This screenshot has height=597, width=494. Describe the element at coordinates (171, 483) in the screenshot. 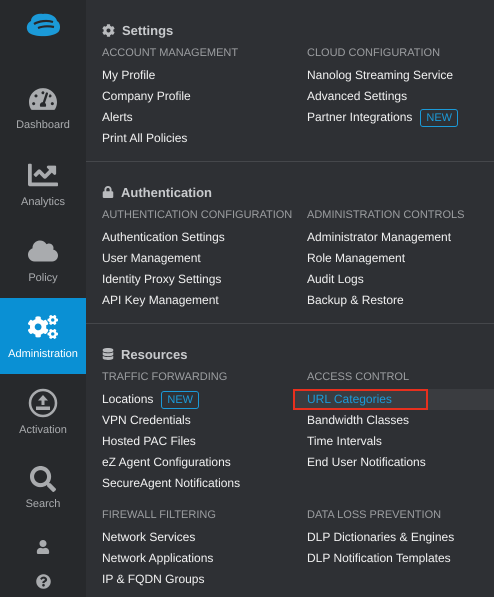

I see `menu-link: SecureAgent Notifications` at that location.